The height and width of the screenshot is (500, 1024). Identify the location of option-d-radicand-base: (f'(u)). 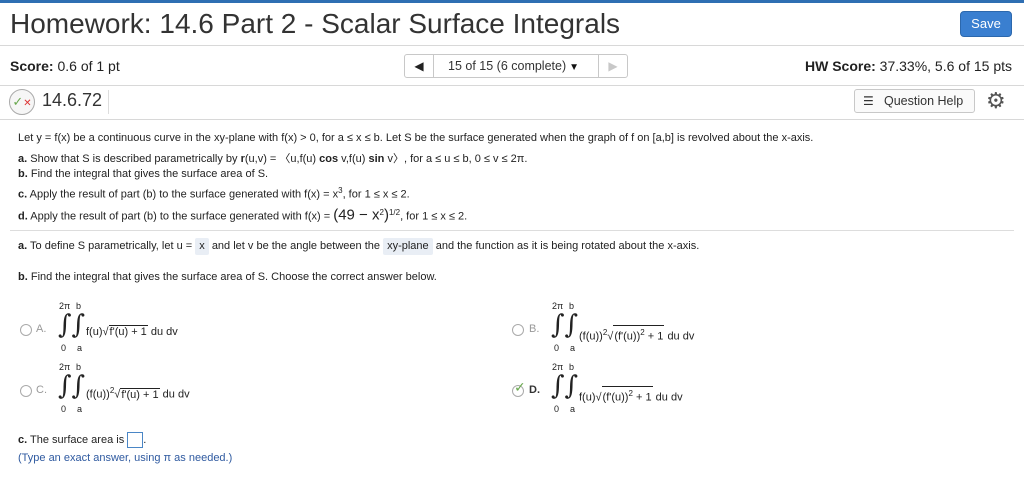
(615, 397).